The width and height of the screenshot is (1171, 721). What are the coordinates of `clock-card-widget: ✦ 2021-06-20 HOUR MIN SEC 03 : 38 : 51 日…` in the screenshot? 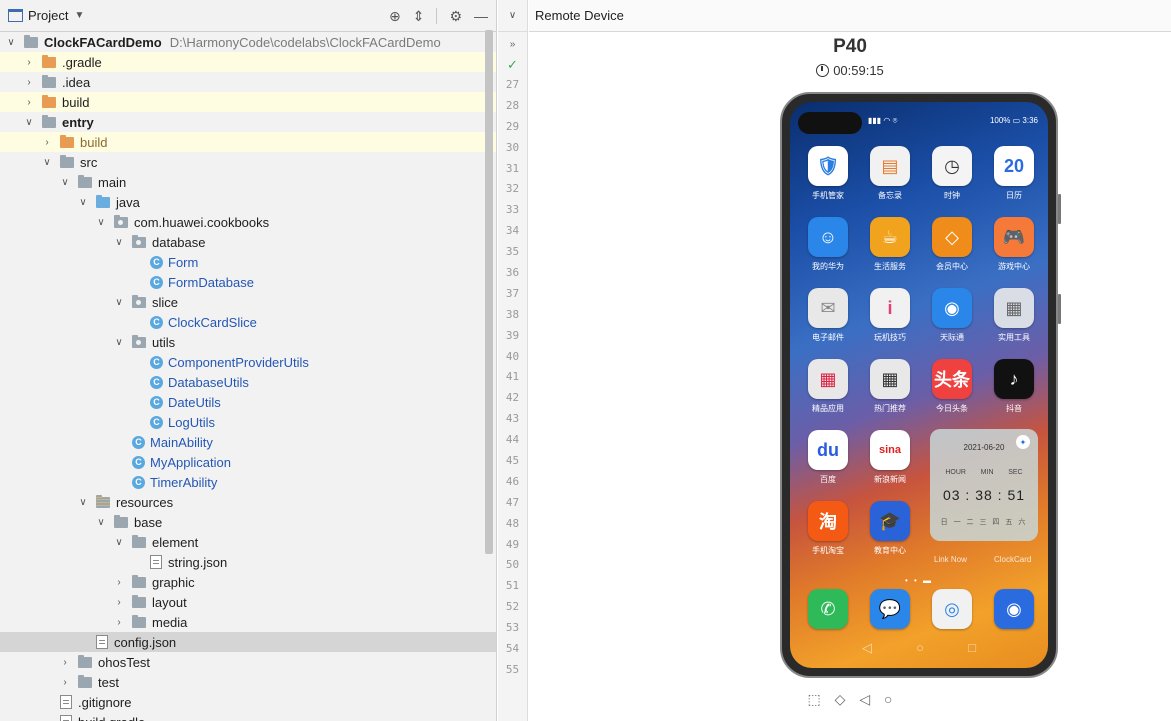 It's located at (984, 485).